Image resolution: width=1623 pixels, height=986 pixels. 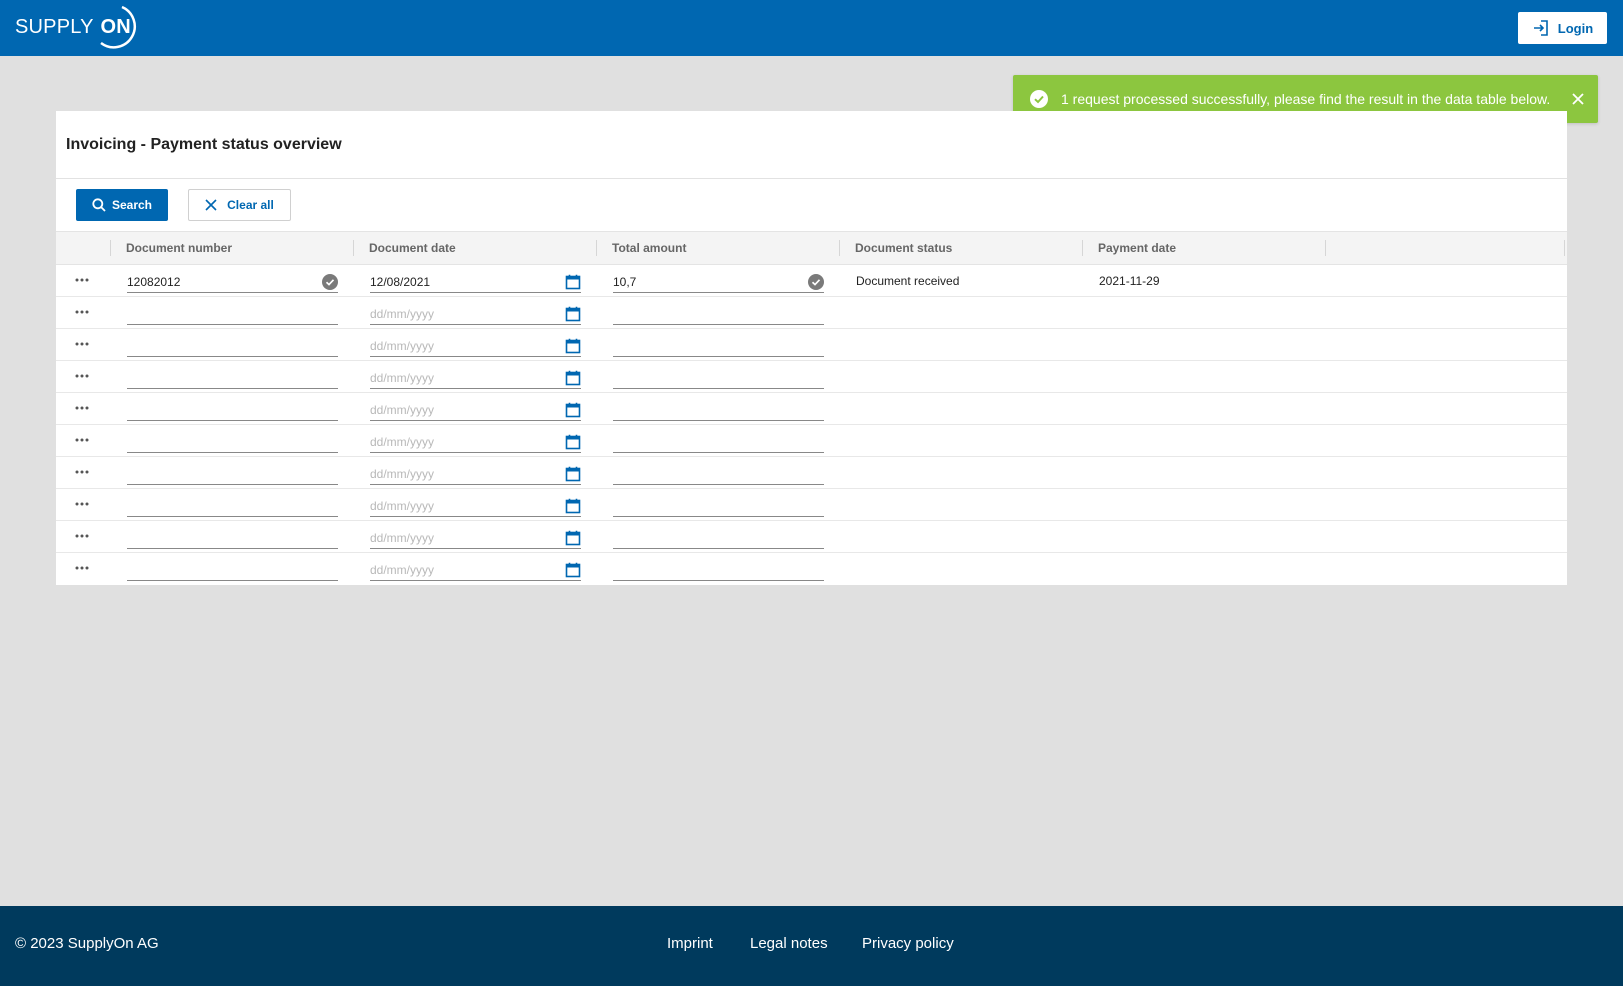 I want to click on login-button: Login, so click(x=1562, y=28).